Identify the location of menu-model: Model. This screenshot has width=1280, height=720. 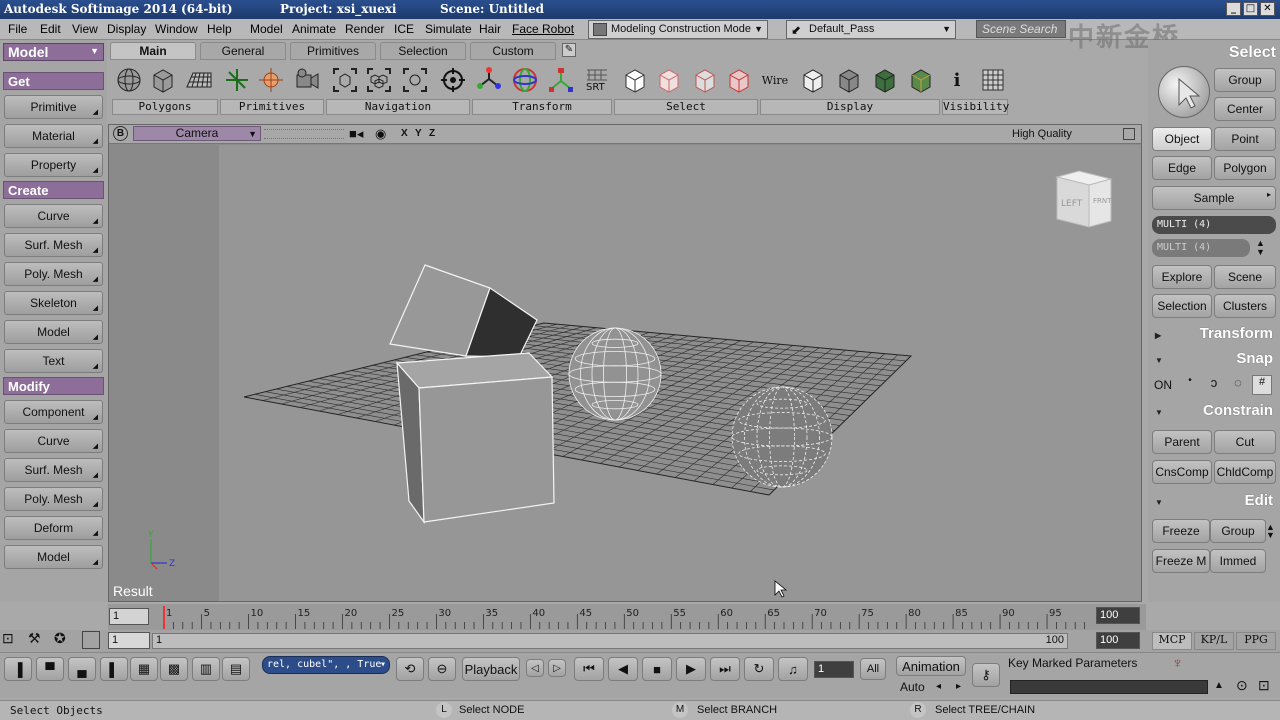
(266, 29).